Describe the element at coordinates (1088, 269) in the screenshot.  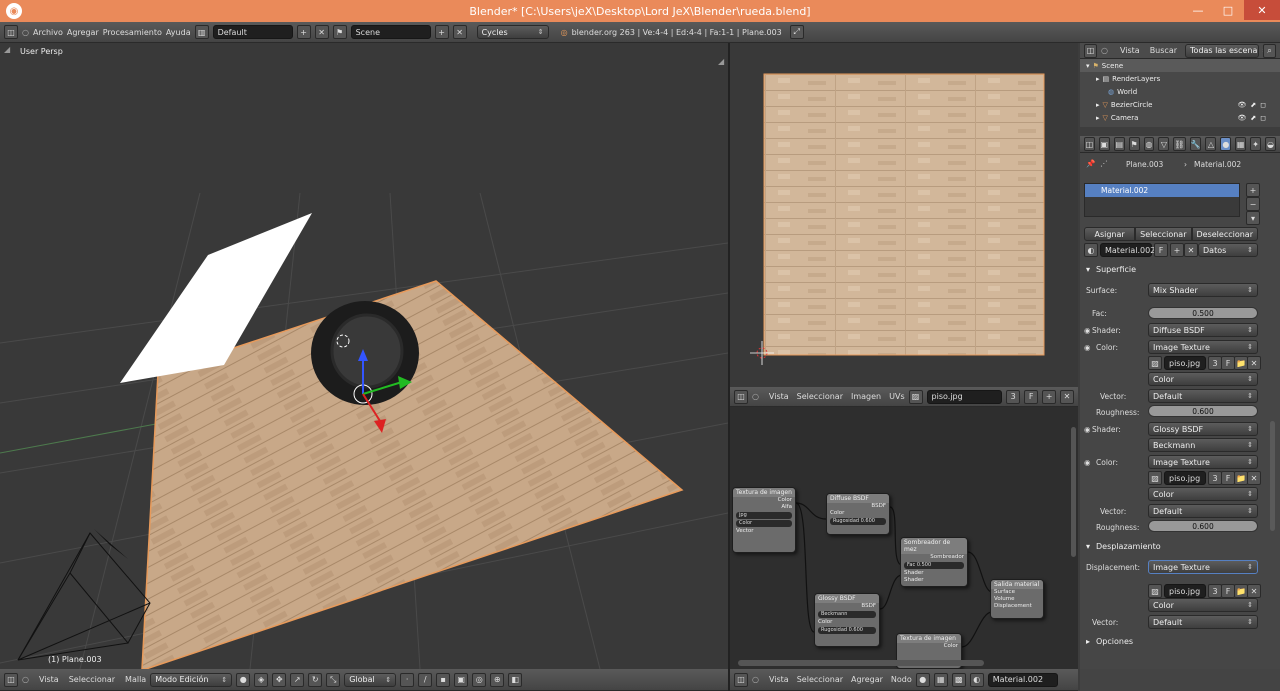
I see `panel-toggle-icon: ▾` at that location.